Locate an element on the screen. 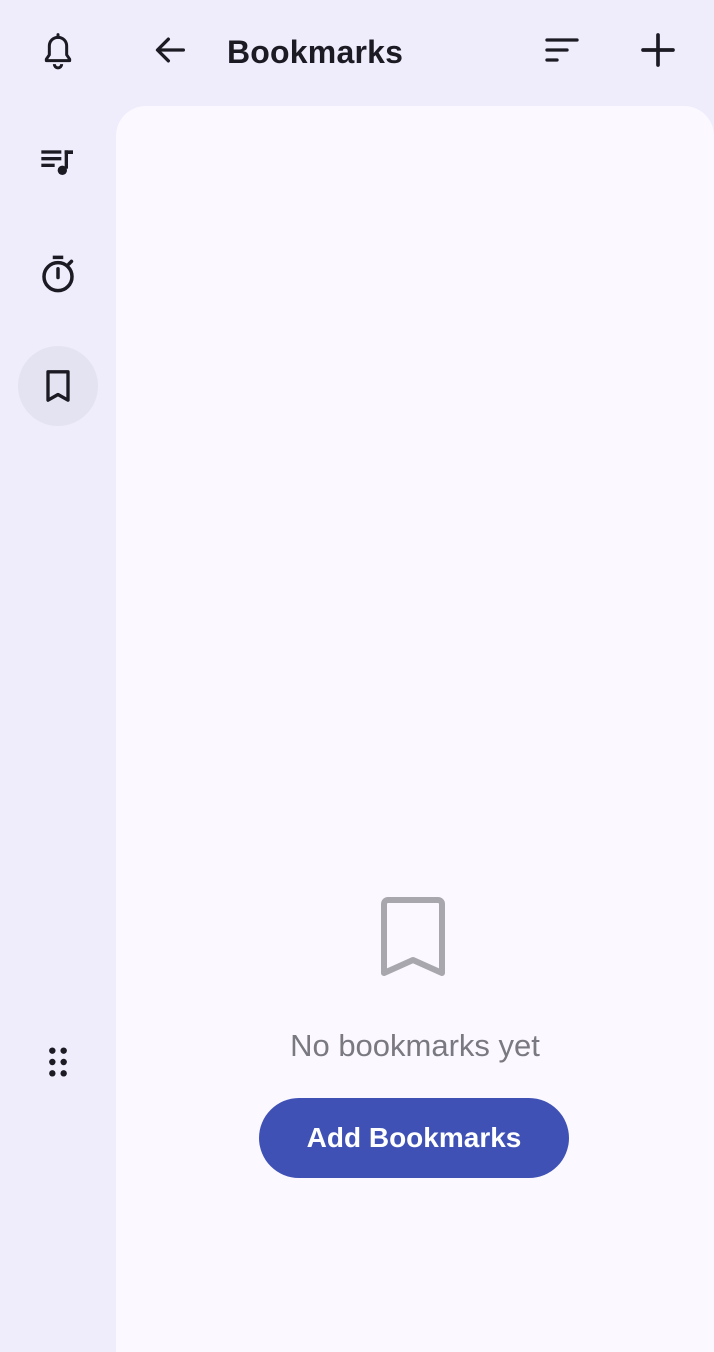  add-bookmarks-button: Add Bookmarks is located at coordinates (414, 1138).